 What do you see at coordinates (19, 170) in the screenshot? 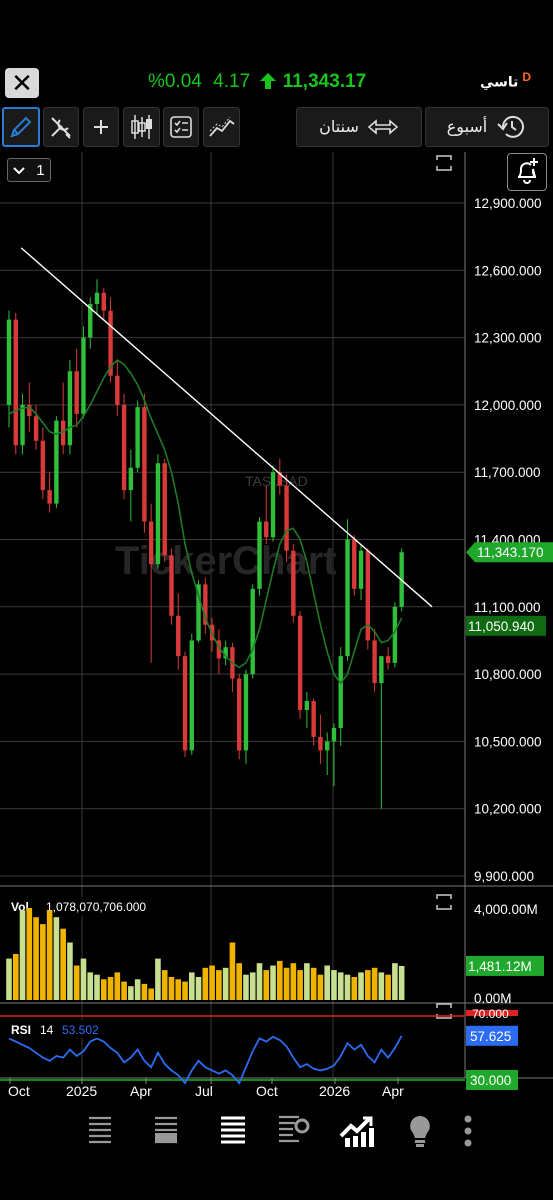
I see `chevron-down-icon` at bounding box center [19, 170].